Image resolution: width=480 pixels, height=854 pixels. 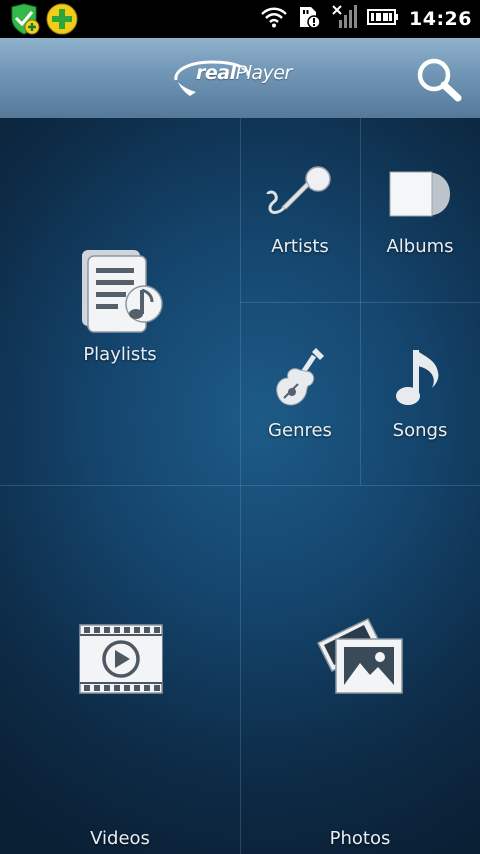 What do you see at coordinates (344, 19) in the screenshot?
I see `no-signal-icon` at bounding box center [344, 19].